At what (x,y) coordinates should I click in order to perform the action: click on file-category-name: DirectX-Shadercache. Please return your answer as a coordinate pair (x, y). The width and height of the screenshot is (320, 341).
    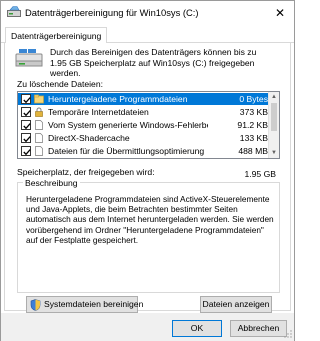
    Looking at the image, I should click on (89, 138).